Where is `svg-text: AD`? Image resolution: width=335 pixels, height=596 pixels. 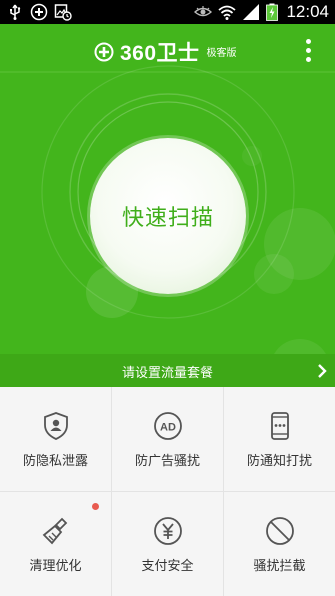
svg-text: AD is located at coordinates (168, 428).